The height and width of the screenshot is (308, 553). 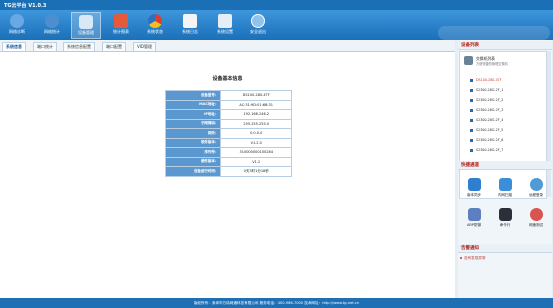 I want to click on quicklink-label: 版本同步, so click(x=474, y=195).